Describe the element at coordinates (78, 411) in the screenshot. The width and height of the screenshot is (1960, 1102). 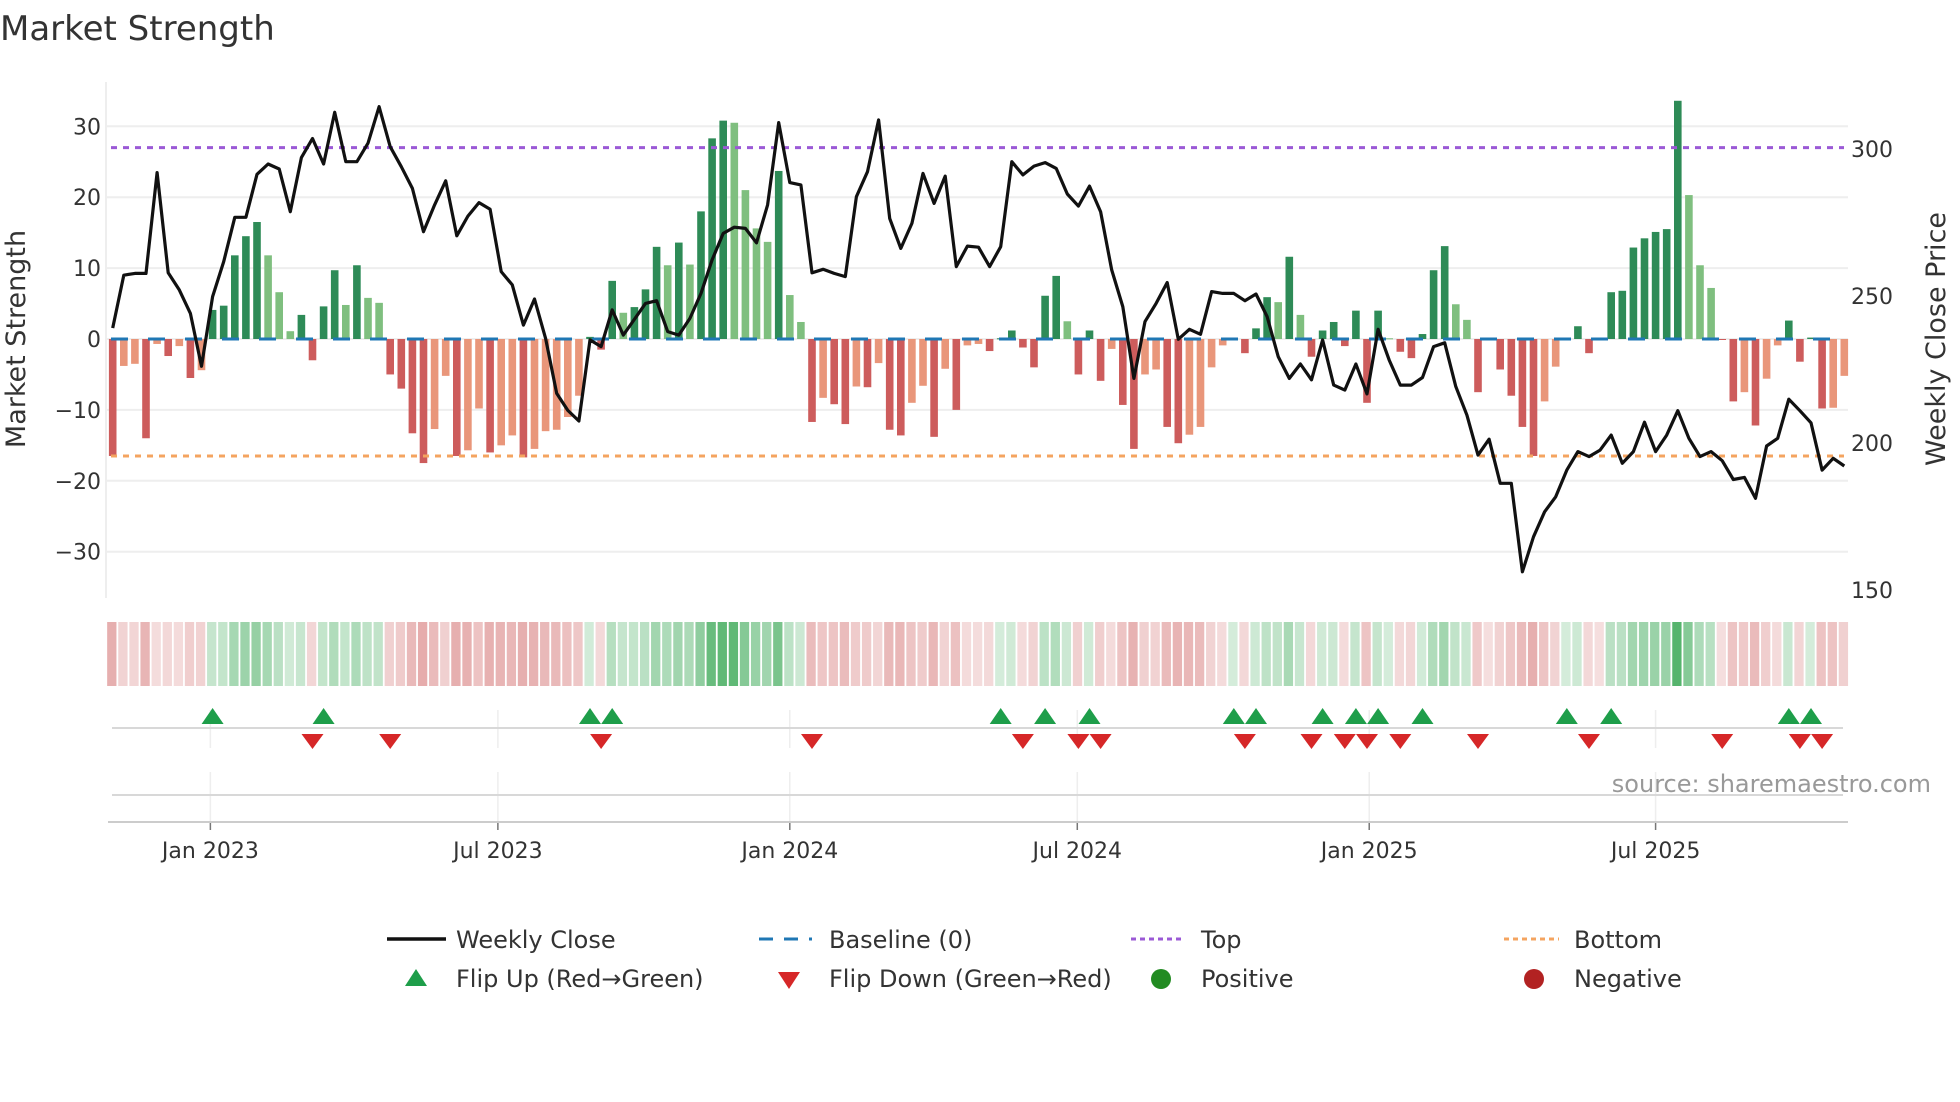
I see `y-tick-label: −10` at that location.